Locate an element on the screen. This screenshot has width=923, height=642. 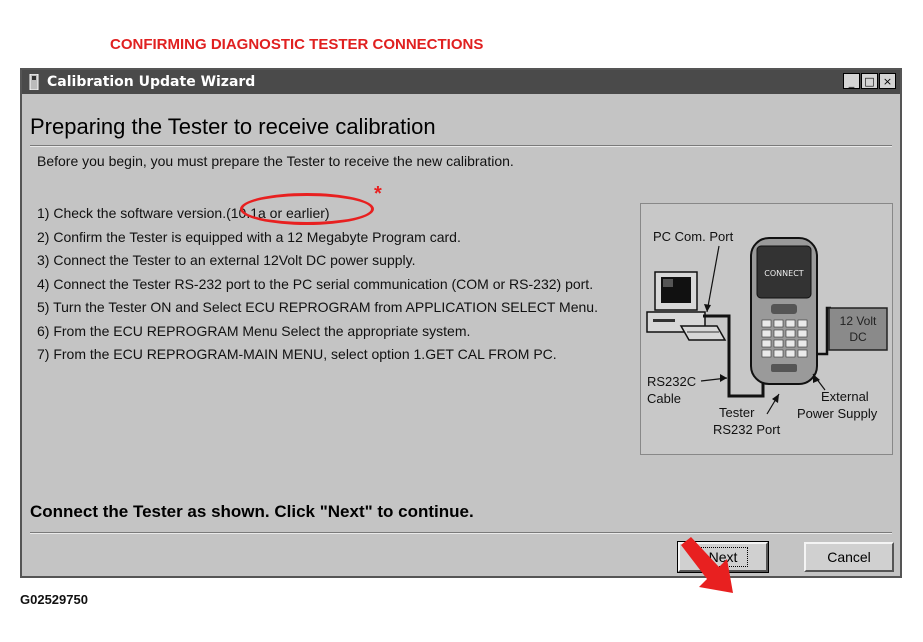
power-label-line1: 12 Volt is located at coordinates (858, 321).